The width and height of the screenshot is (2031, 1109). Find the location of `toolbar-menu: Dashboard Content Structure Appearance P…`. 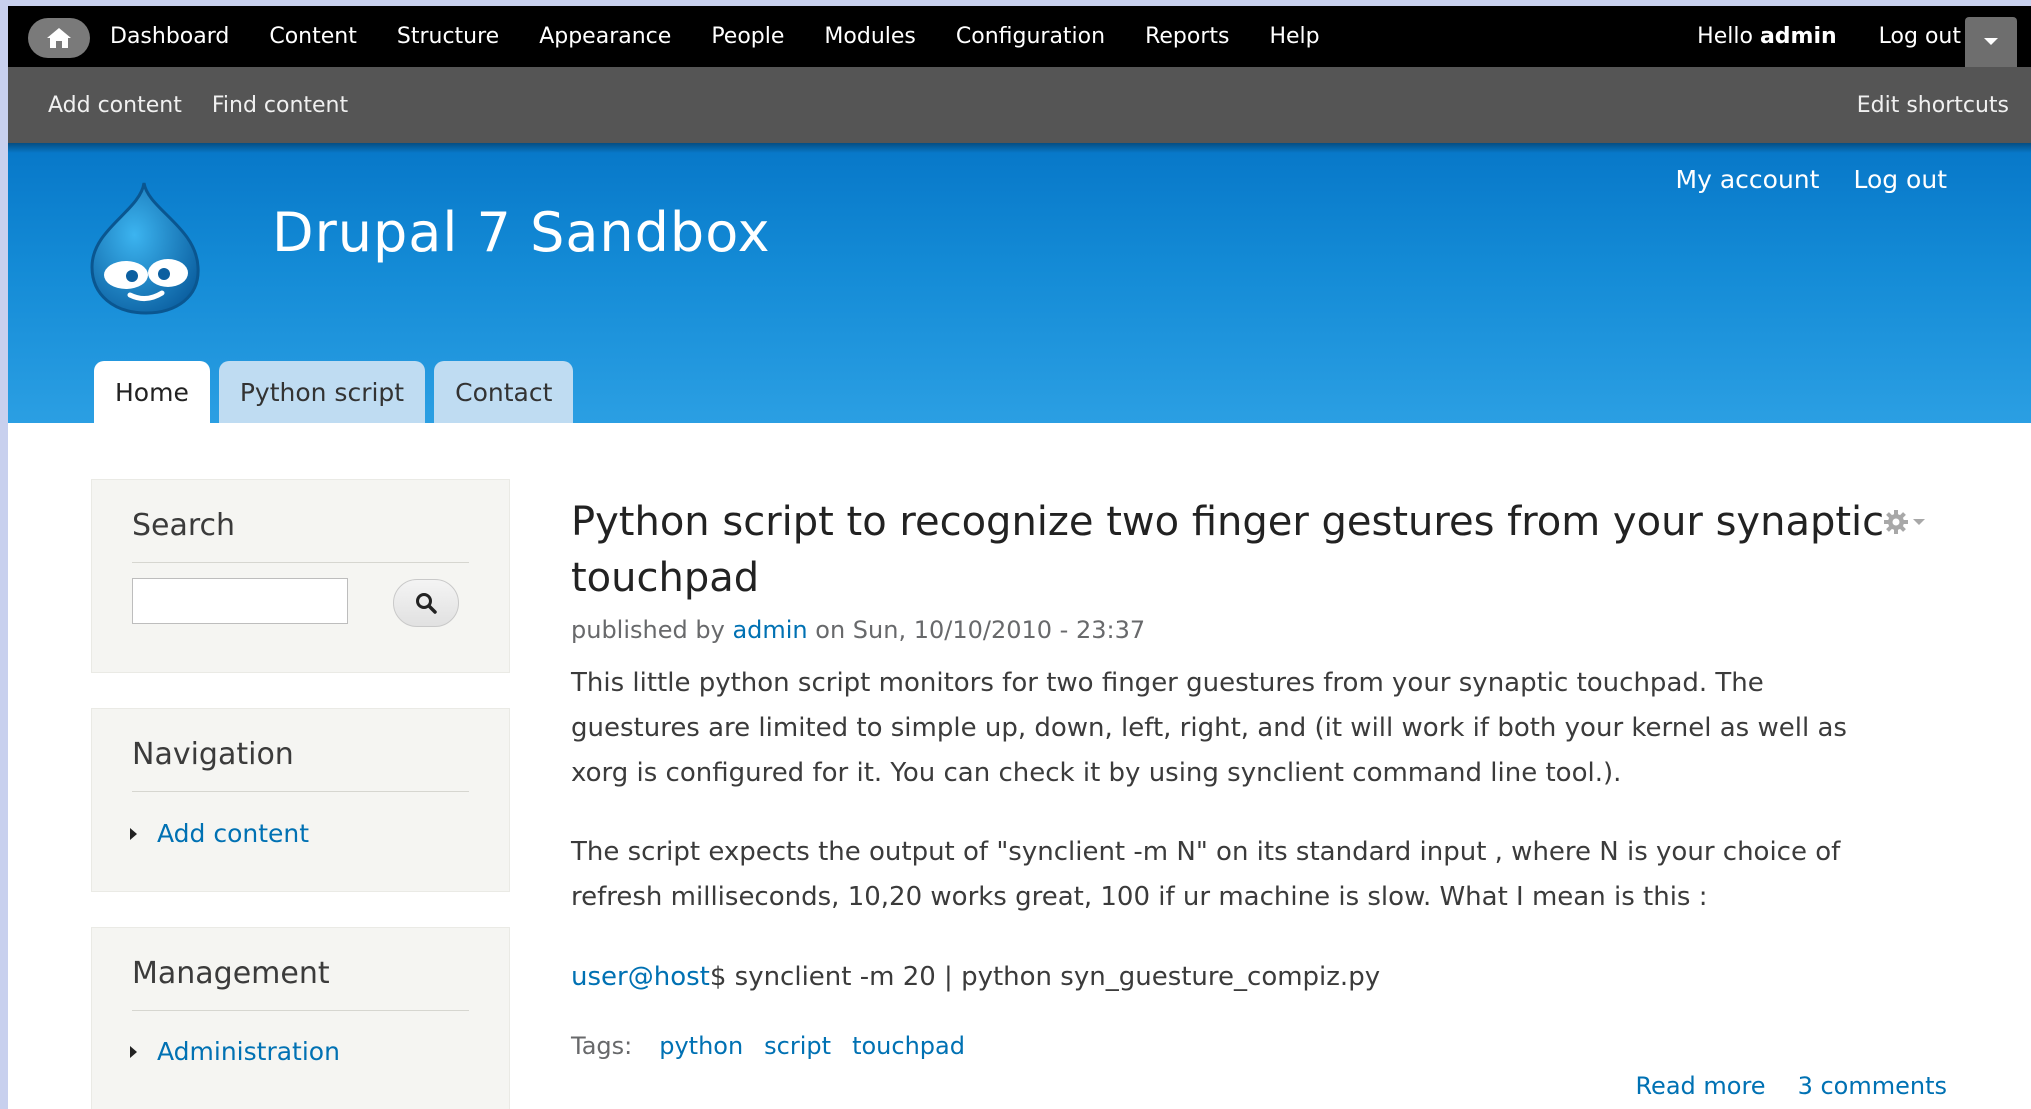

toolbar-menu: Dashboard Content Structure Appearance P… is located at coordinates (735, 36).